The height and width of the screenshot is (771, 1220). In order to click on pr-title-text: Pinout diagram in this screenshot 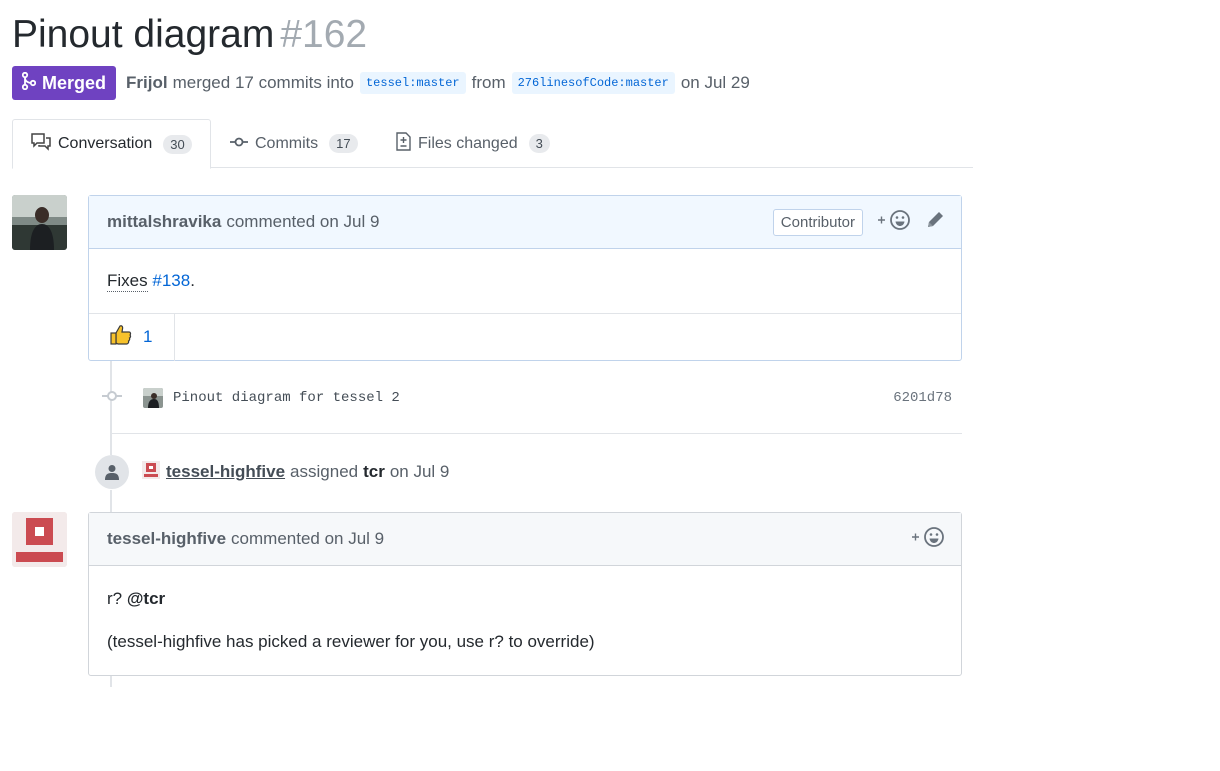, I will do `click(143, 34)`.